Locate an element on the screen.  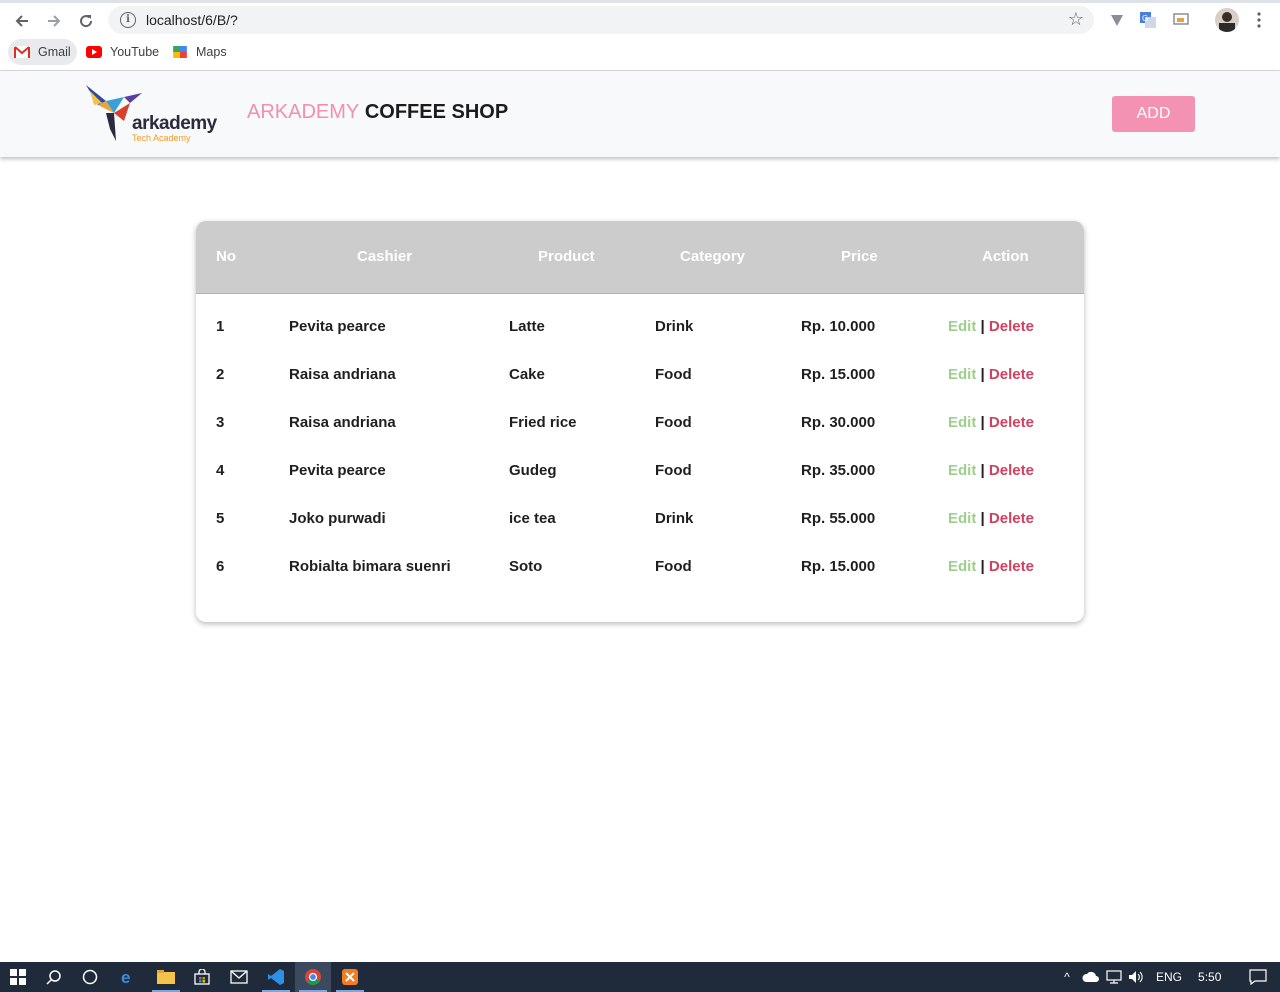
taskbar-edge: e is located at coordinates (128, 977).